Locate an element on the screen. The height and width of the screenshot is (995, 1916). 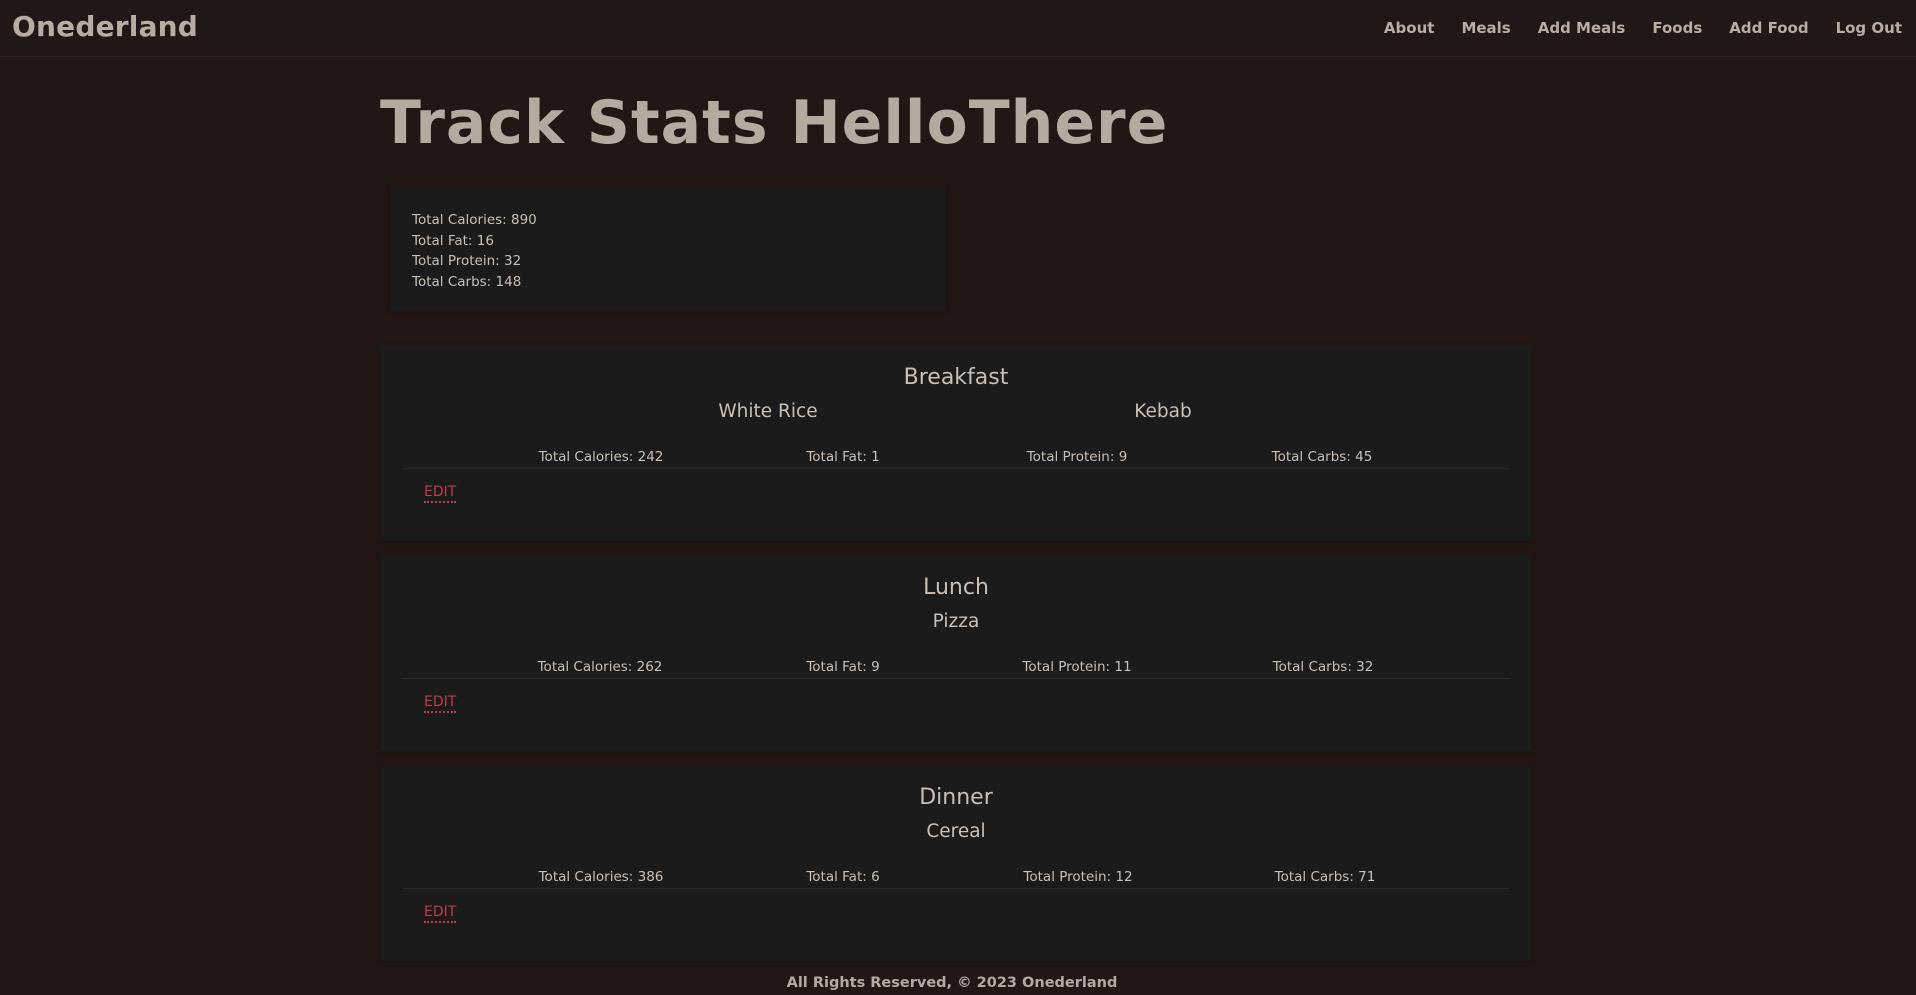
meal-name: Dinner is located at coordinates (956, 797).